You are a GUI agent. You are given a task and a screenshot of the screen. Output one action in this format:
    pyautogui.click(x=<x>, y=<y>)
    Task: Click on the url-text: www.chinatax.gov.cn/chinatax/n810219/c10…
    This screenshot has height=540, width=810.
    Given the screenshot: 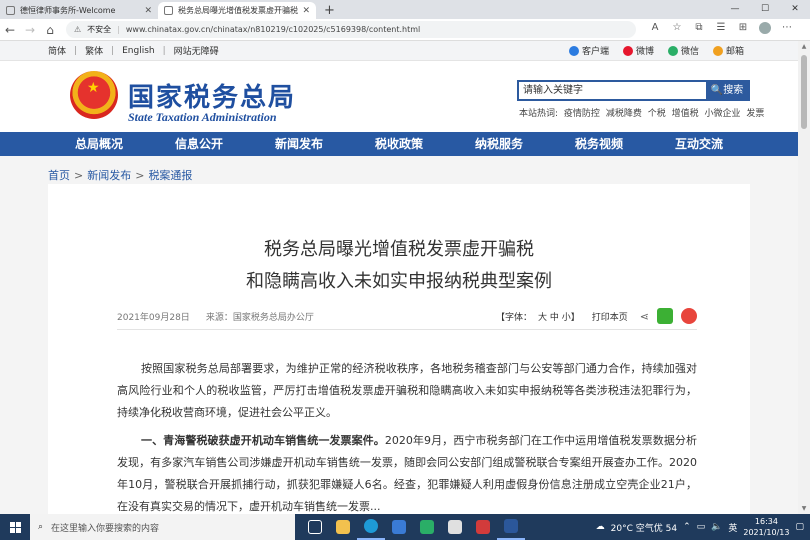 What is the action you would take?
    pyautogui.click(x=273, y=29)
    